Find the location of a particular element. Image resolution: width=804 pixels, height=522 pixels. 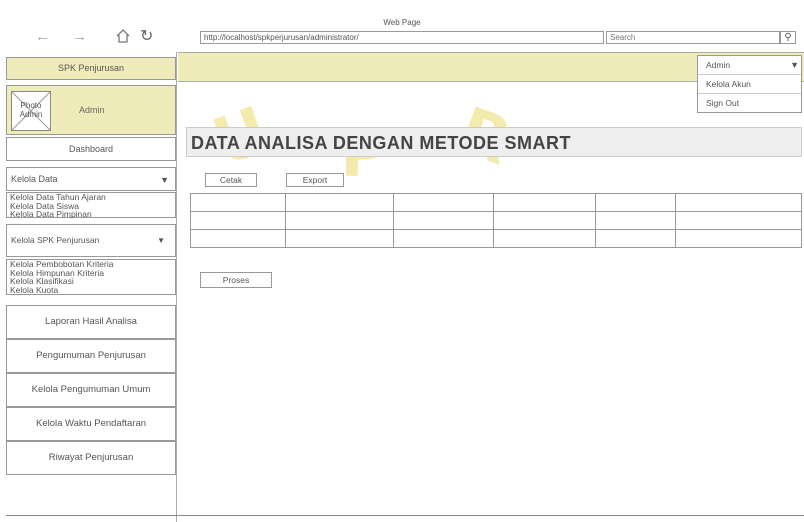

avatar: Photo Admin is located at coordinates (31, 111).